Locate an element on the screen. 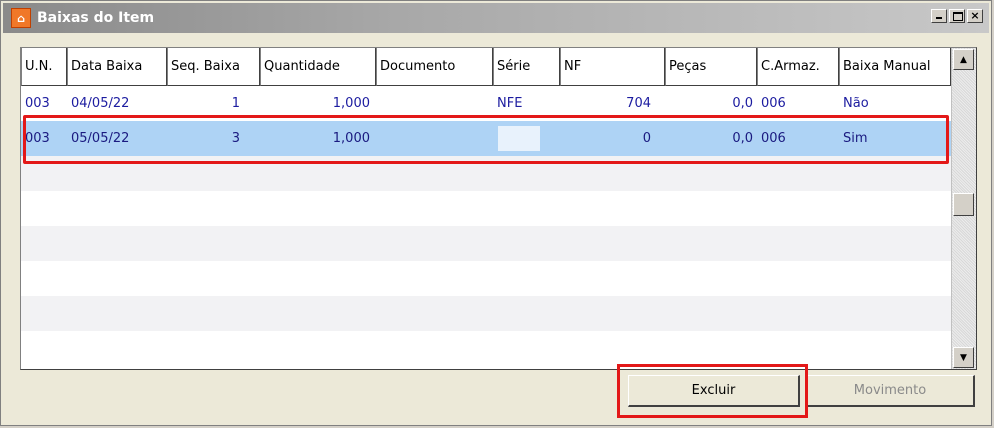  column-header-serie: Série is located at coordinates (526, 67).